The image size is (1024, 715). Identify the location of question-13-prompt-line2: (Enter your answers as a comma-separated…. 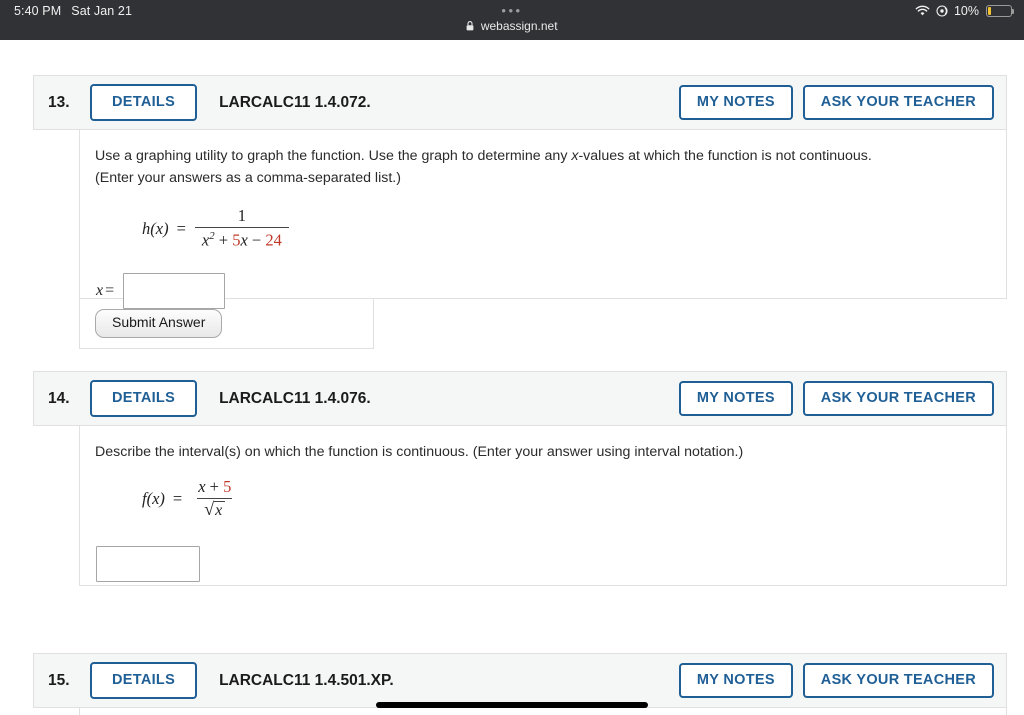
(248, 177).